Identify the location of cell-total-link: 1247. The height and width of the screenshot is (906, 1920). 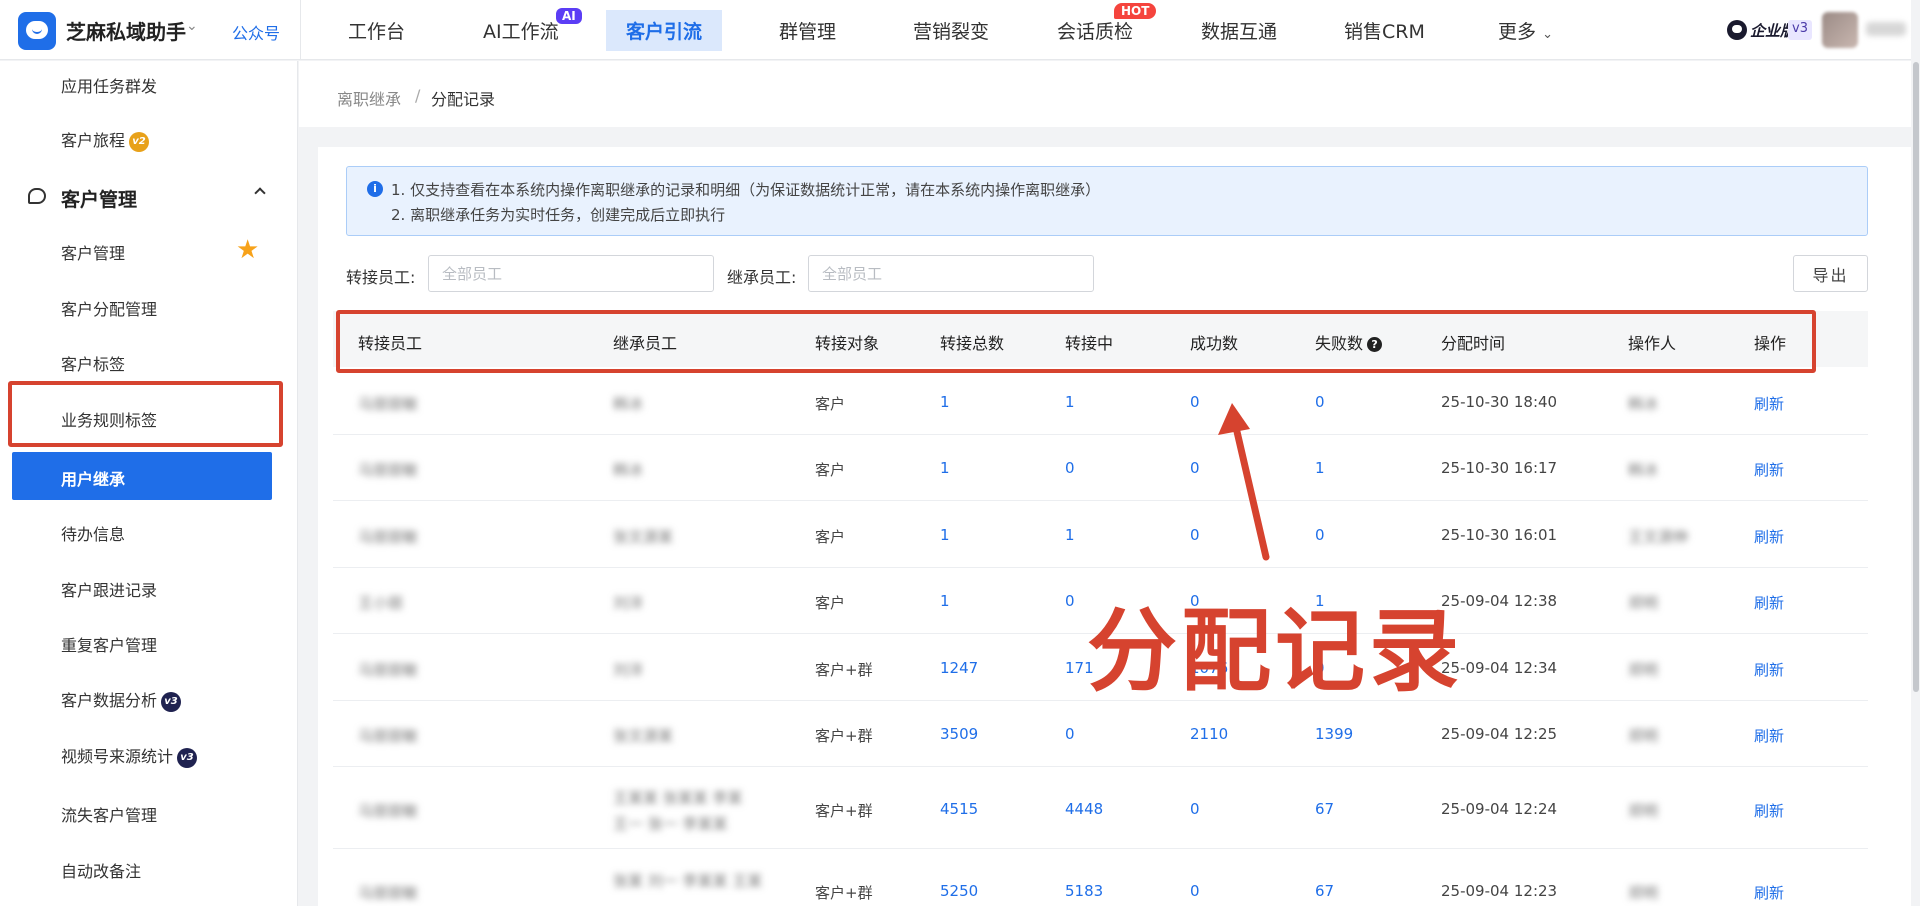
(959, 668).